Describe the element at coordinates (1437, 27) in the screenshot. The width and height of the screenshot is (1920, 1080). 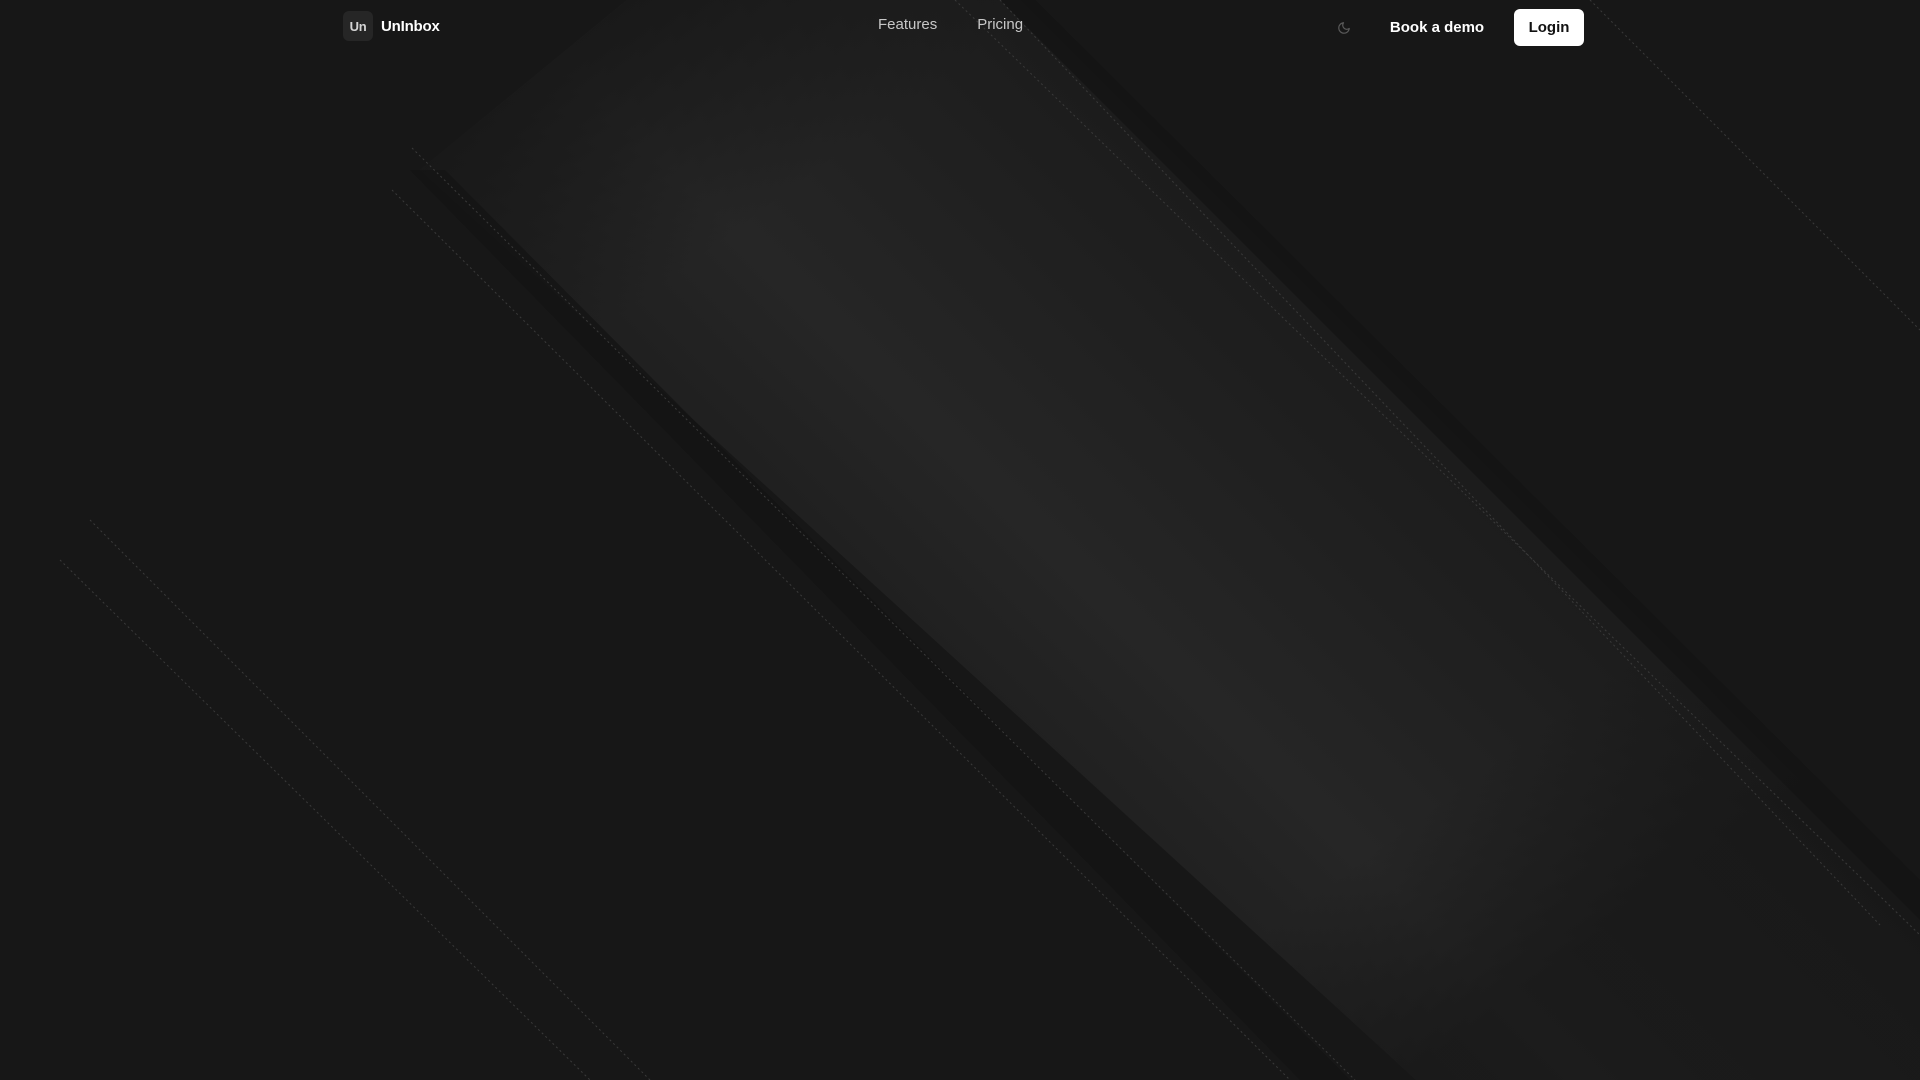
I see `book-demo-button: Book a demo` at that location.